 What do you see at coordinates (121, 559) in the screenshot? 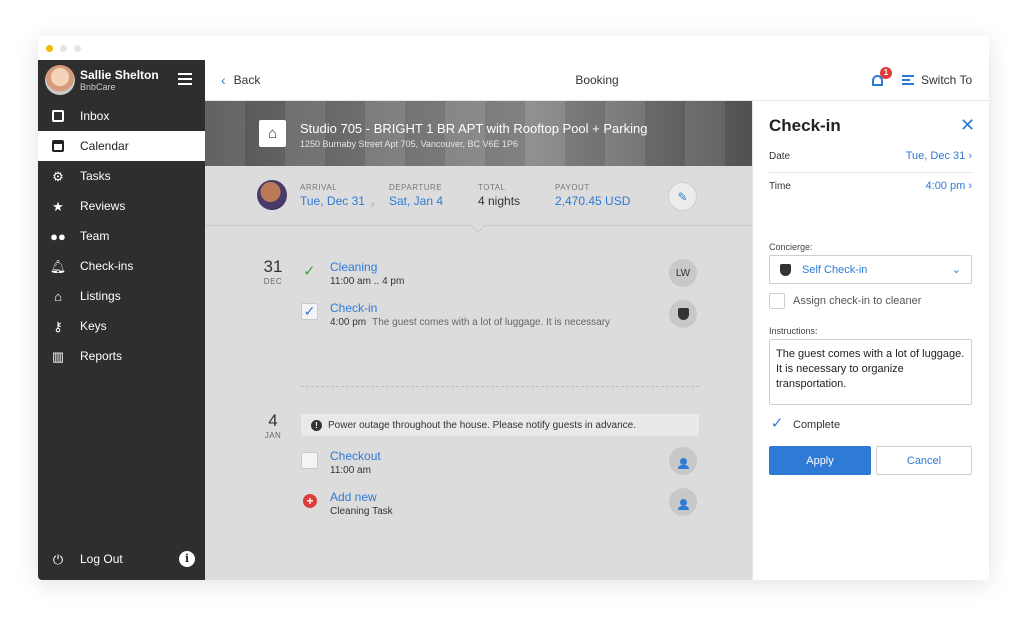
I see `logout-button: ⏻ Log Out i` at bounding box center [121, 559].